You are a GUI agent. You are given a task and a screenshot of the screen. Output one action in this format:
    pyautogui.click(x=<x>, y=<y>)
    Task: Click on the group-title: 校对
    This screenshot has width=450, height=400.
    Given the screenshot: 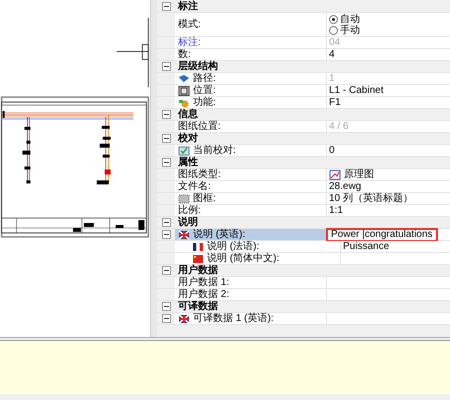 What is the action you would take?
    pyautogui.click(x=187, y=138)
    